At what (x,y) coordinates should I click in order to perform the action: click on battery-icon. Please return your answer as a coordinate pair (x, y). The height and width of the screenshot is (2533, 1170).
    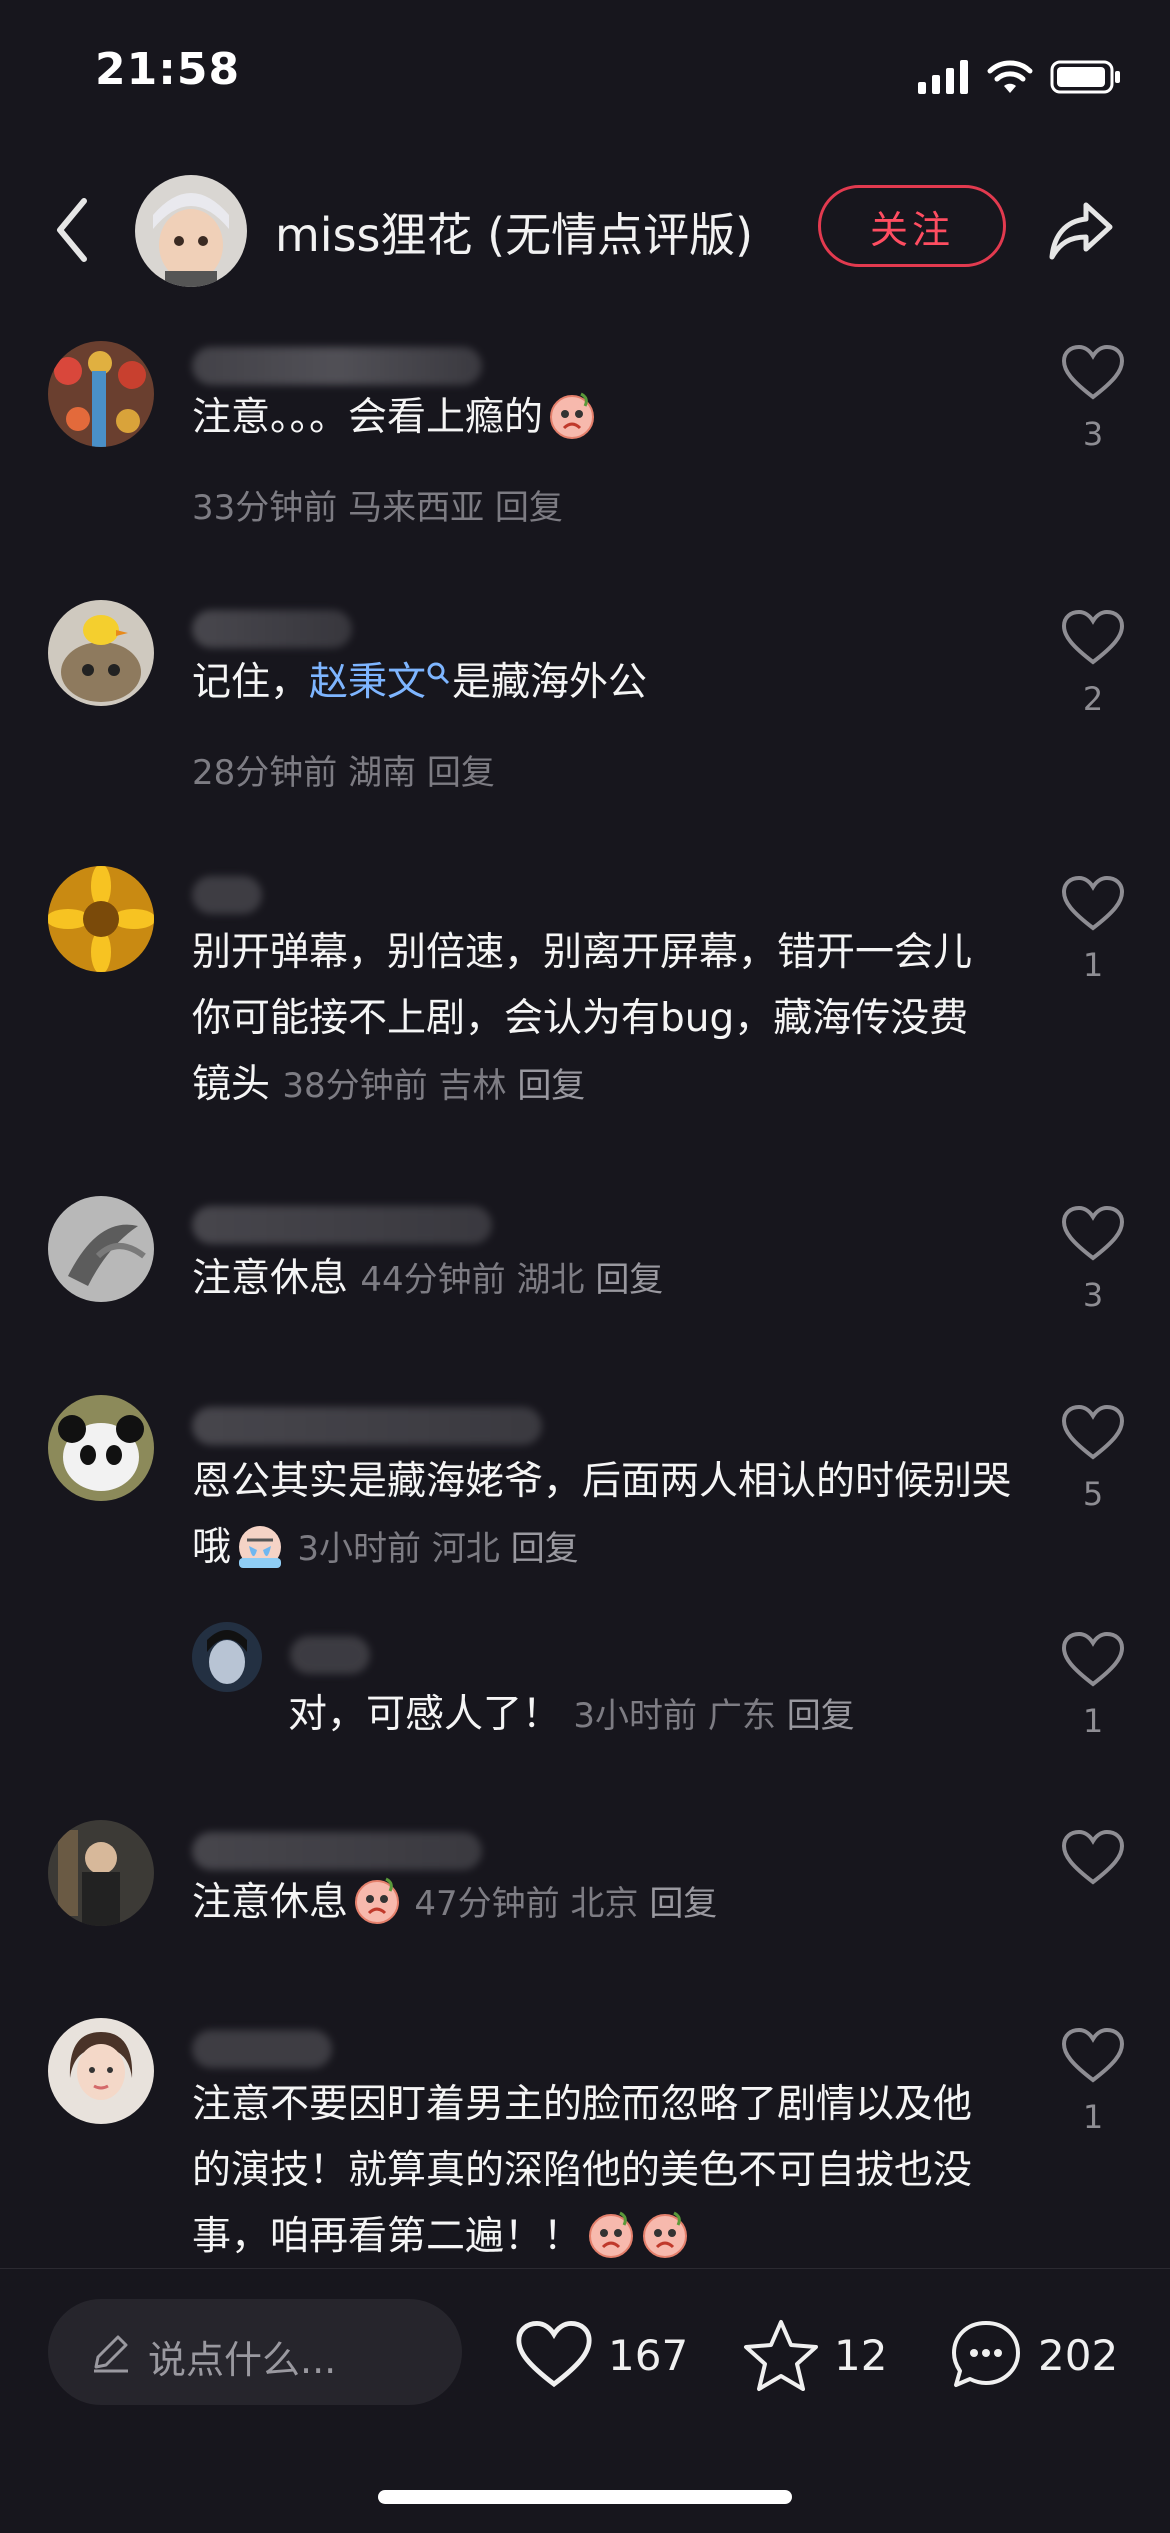
    Looking at the image, I should click on (1085, 77).